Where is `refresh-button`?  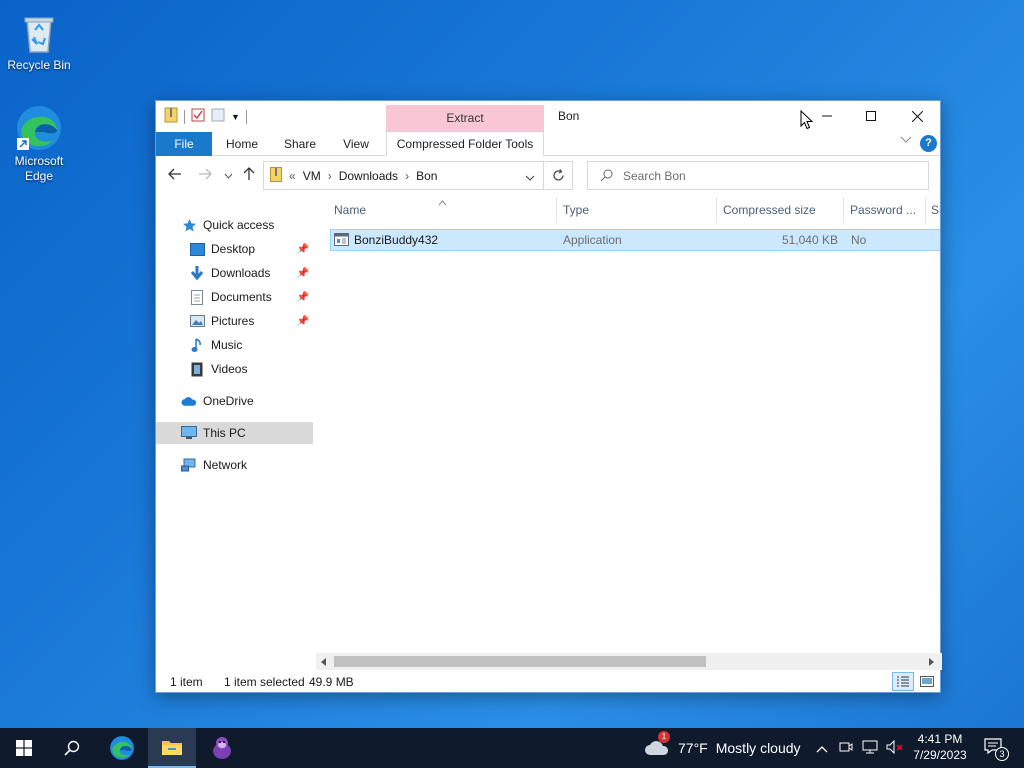 refresh-button is located at coordinates (559, 175).